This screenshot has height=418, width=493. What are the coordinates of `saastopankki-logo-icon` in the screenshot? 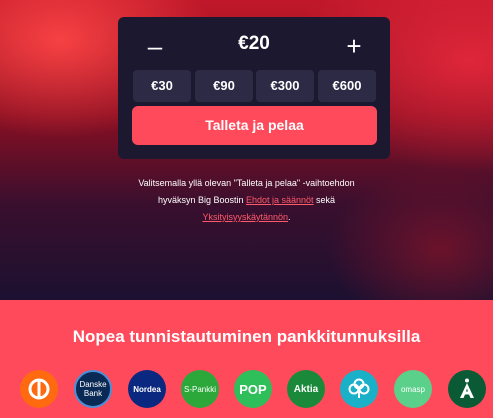 It's located at (359, 389).